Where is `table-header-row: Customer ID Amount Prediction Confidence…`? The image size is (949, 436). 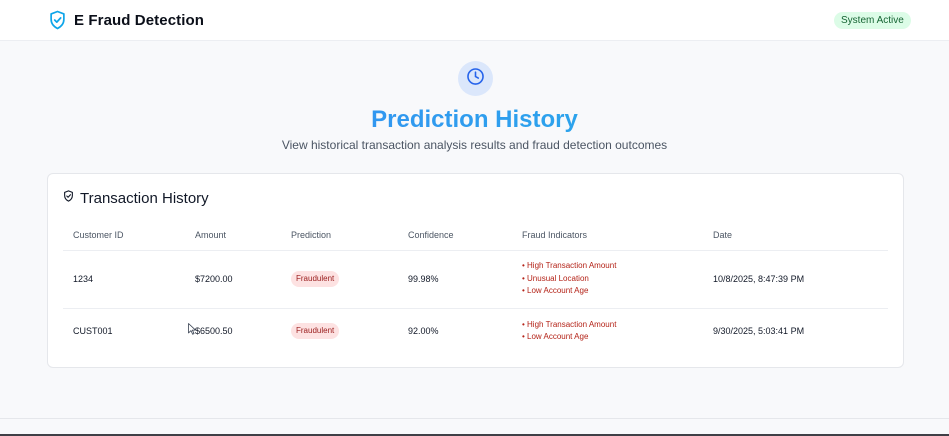
table-header-row: Customer ID Amount Prediction Confidence… is located at coordinates (475, 235).